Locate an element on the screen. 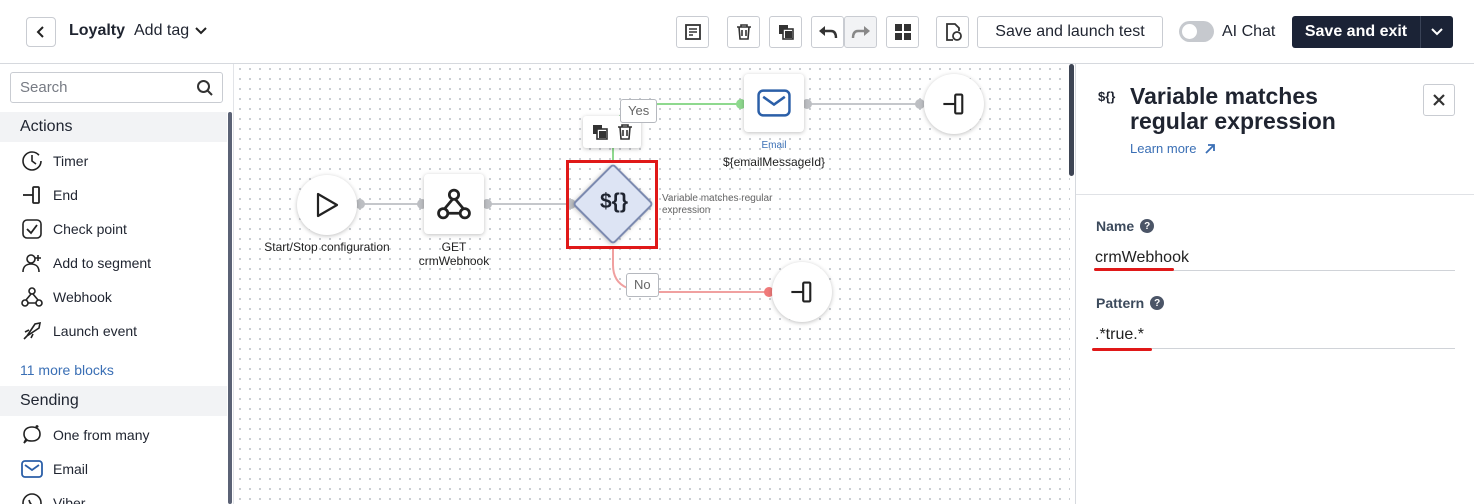 Image resolution: width=1474 pixels, height=504 pixels. name-label-text: Name is located at coordinates (1115, 226).